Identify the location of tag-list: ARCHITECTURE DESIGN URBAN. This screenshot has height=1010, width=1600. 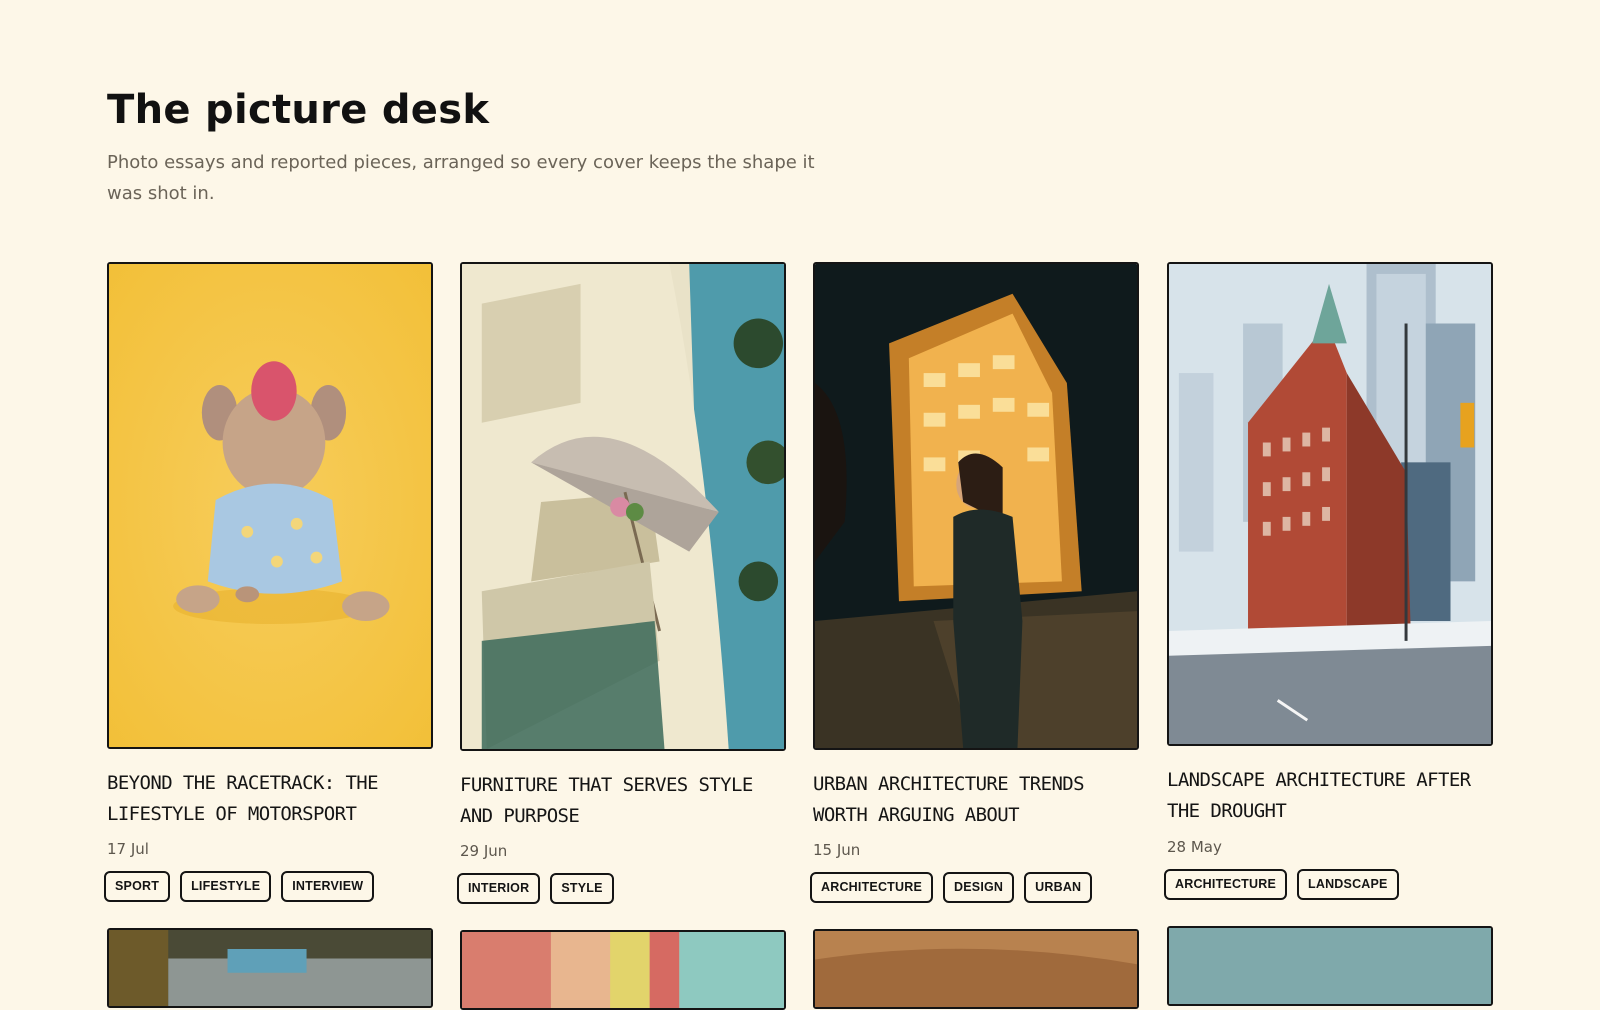
(951, 887).